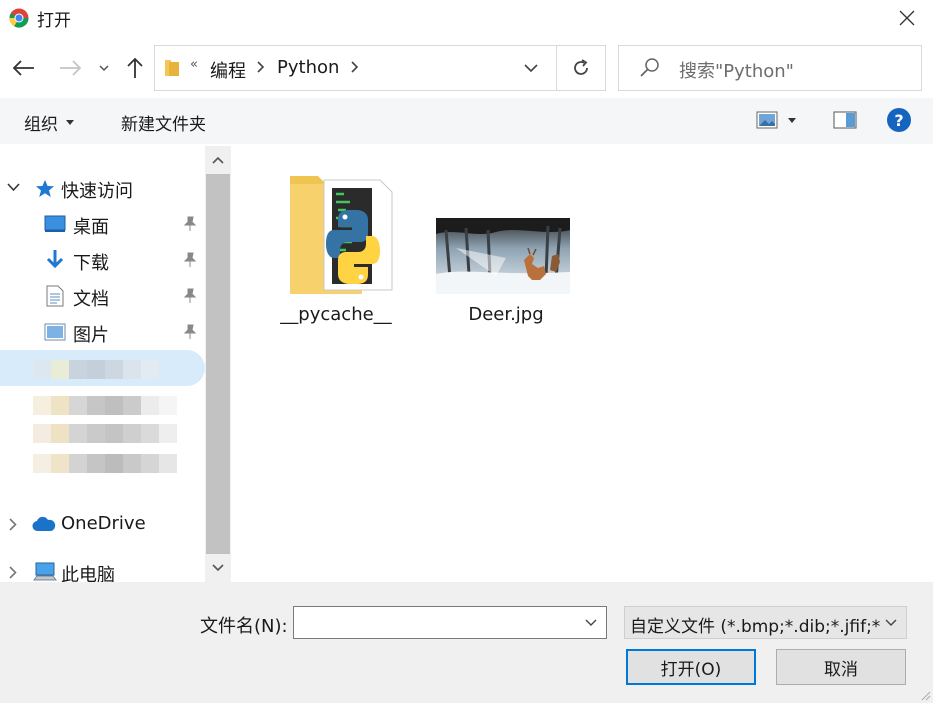  I want to click on open-button: 打开(O), so click(691, 667).